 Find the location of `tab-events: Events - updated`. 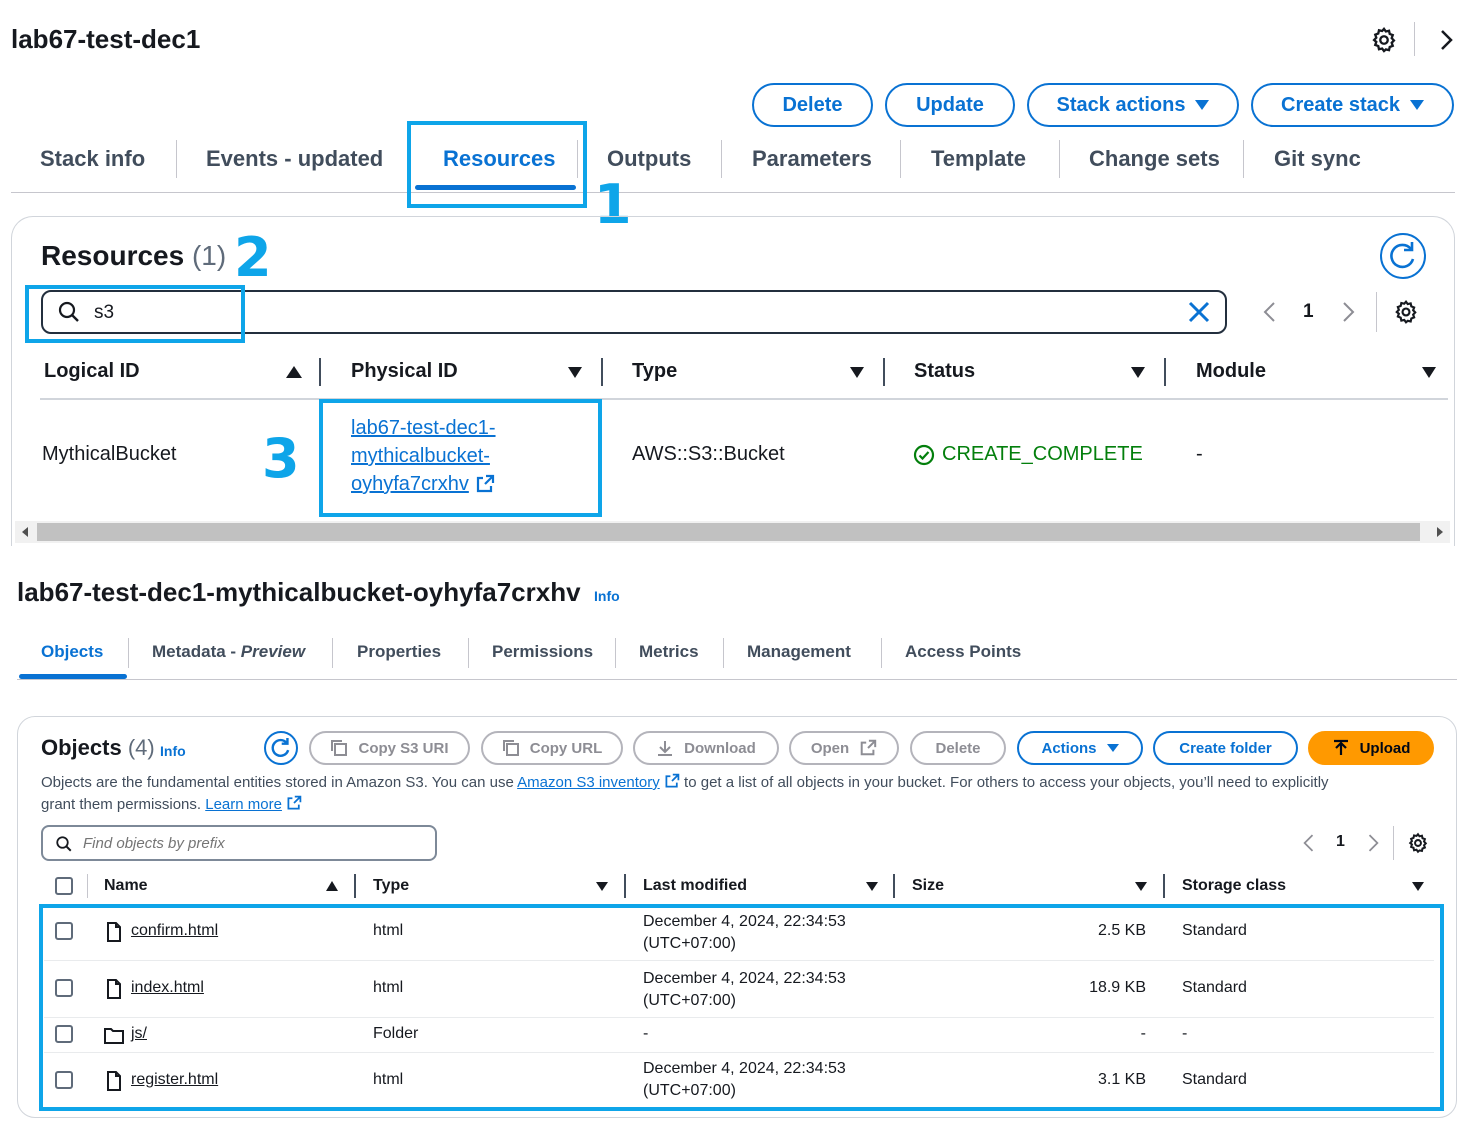

tab-events: Events - updated is located at coordinates (294, 159).